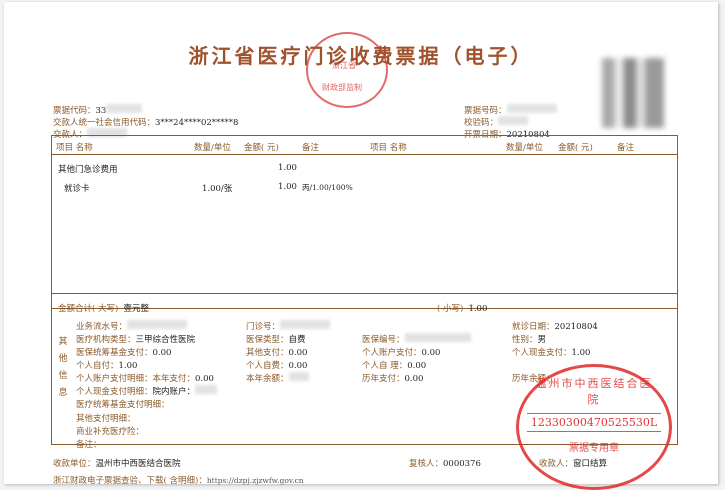 This screenshot has height=490, width=725. Describe the element at coordinates (524, 148) in the screenshot. I see `col-qty-unit-right: 数量/单位` at that location.